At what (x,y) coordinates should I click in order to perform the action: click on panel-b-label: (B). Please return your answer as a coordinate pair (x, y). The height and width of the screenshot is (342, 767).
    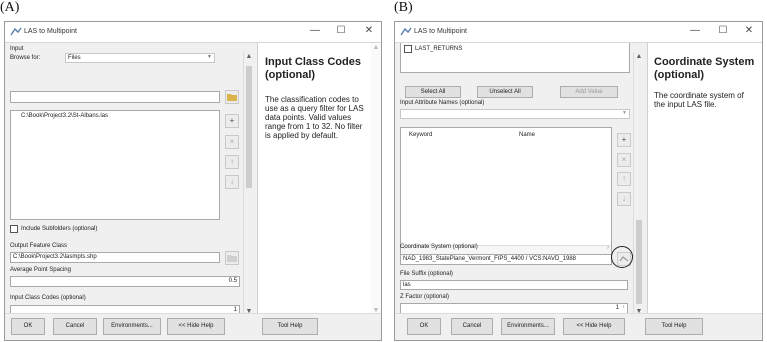
    Looking at the image, I should click on (403, 7).